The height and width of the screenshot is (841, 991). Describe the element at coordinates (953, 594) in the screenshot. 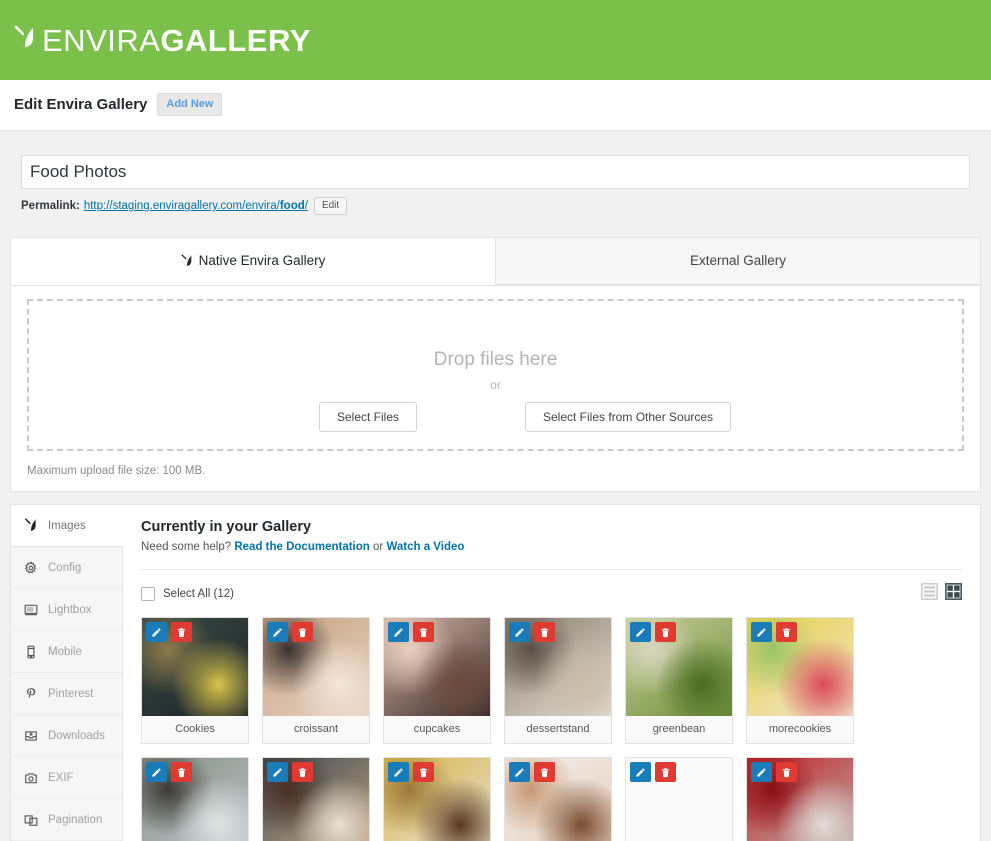

I see `grid-view-icon` at that location.